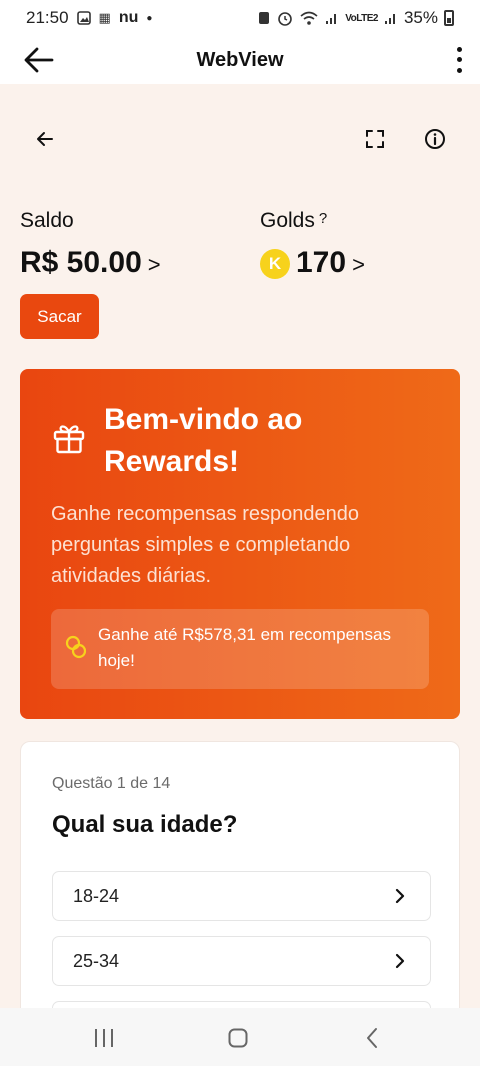  I want to click on battery-percent: 35%, so click(420, 17).